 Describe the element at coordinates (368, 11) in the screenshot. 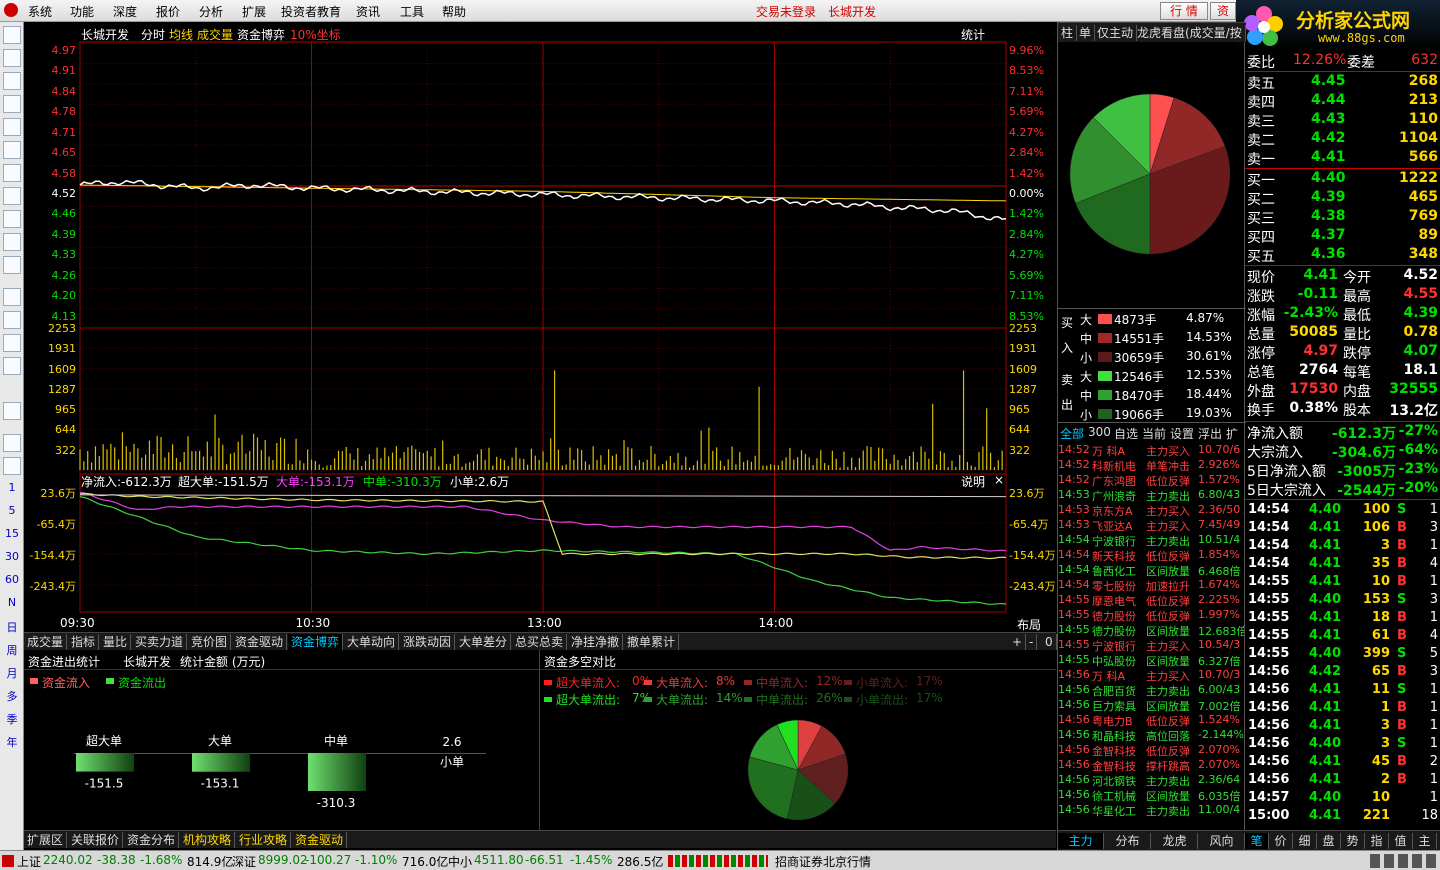

I see `menu-news: 资讯` at that location.